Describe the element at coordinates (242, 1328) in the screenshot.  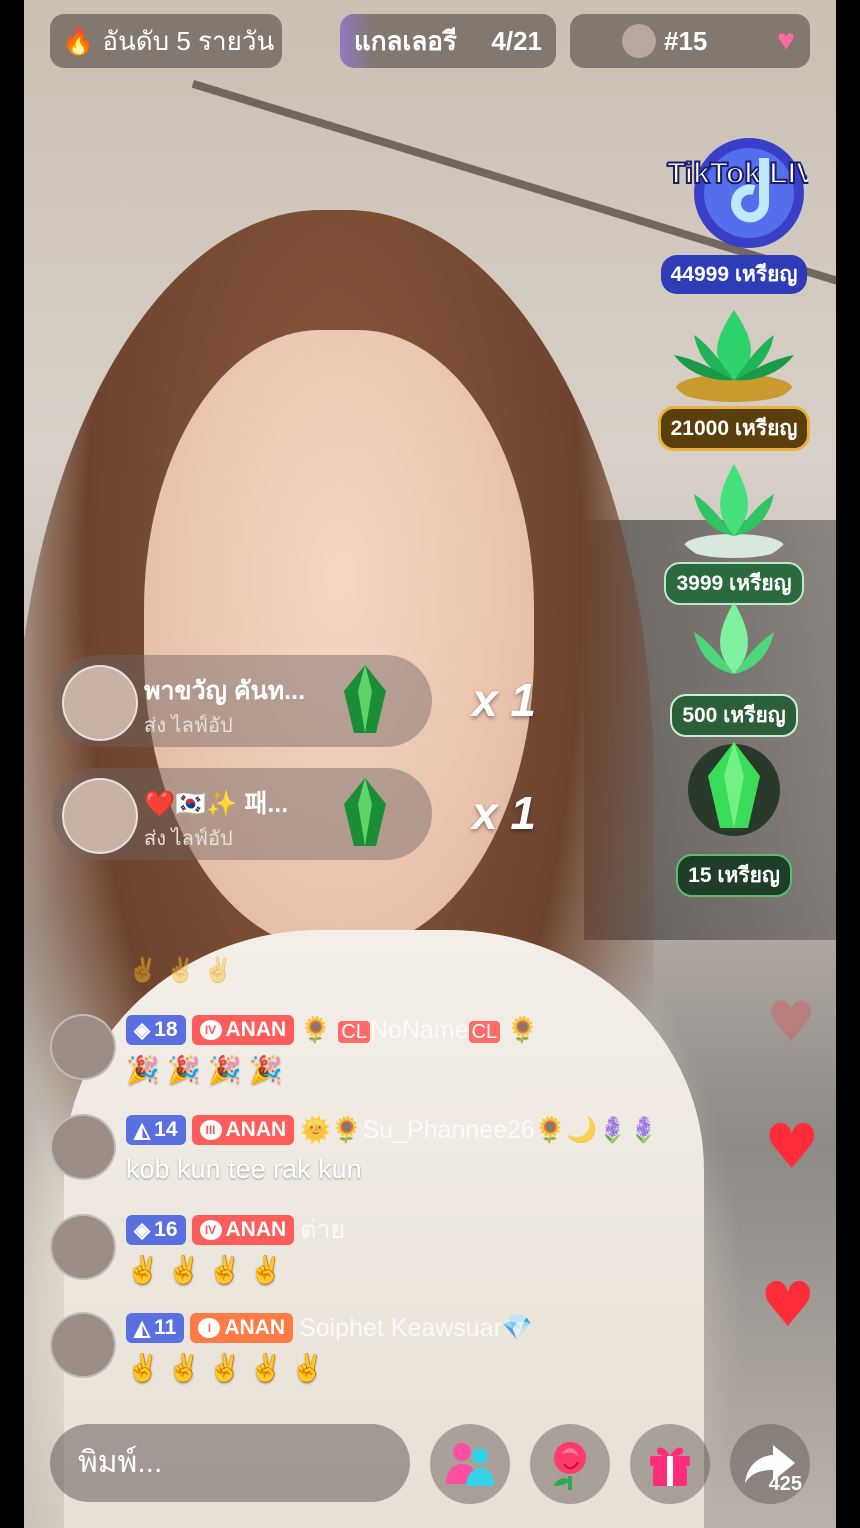
I see `fan-club-badge: I ANAN` at that location.